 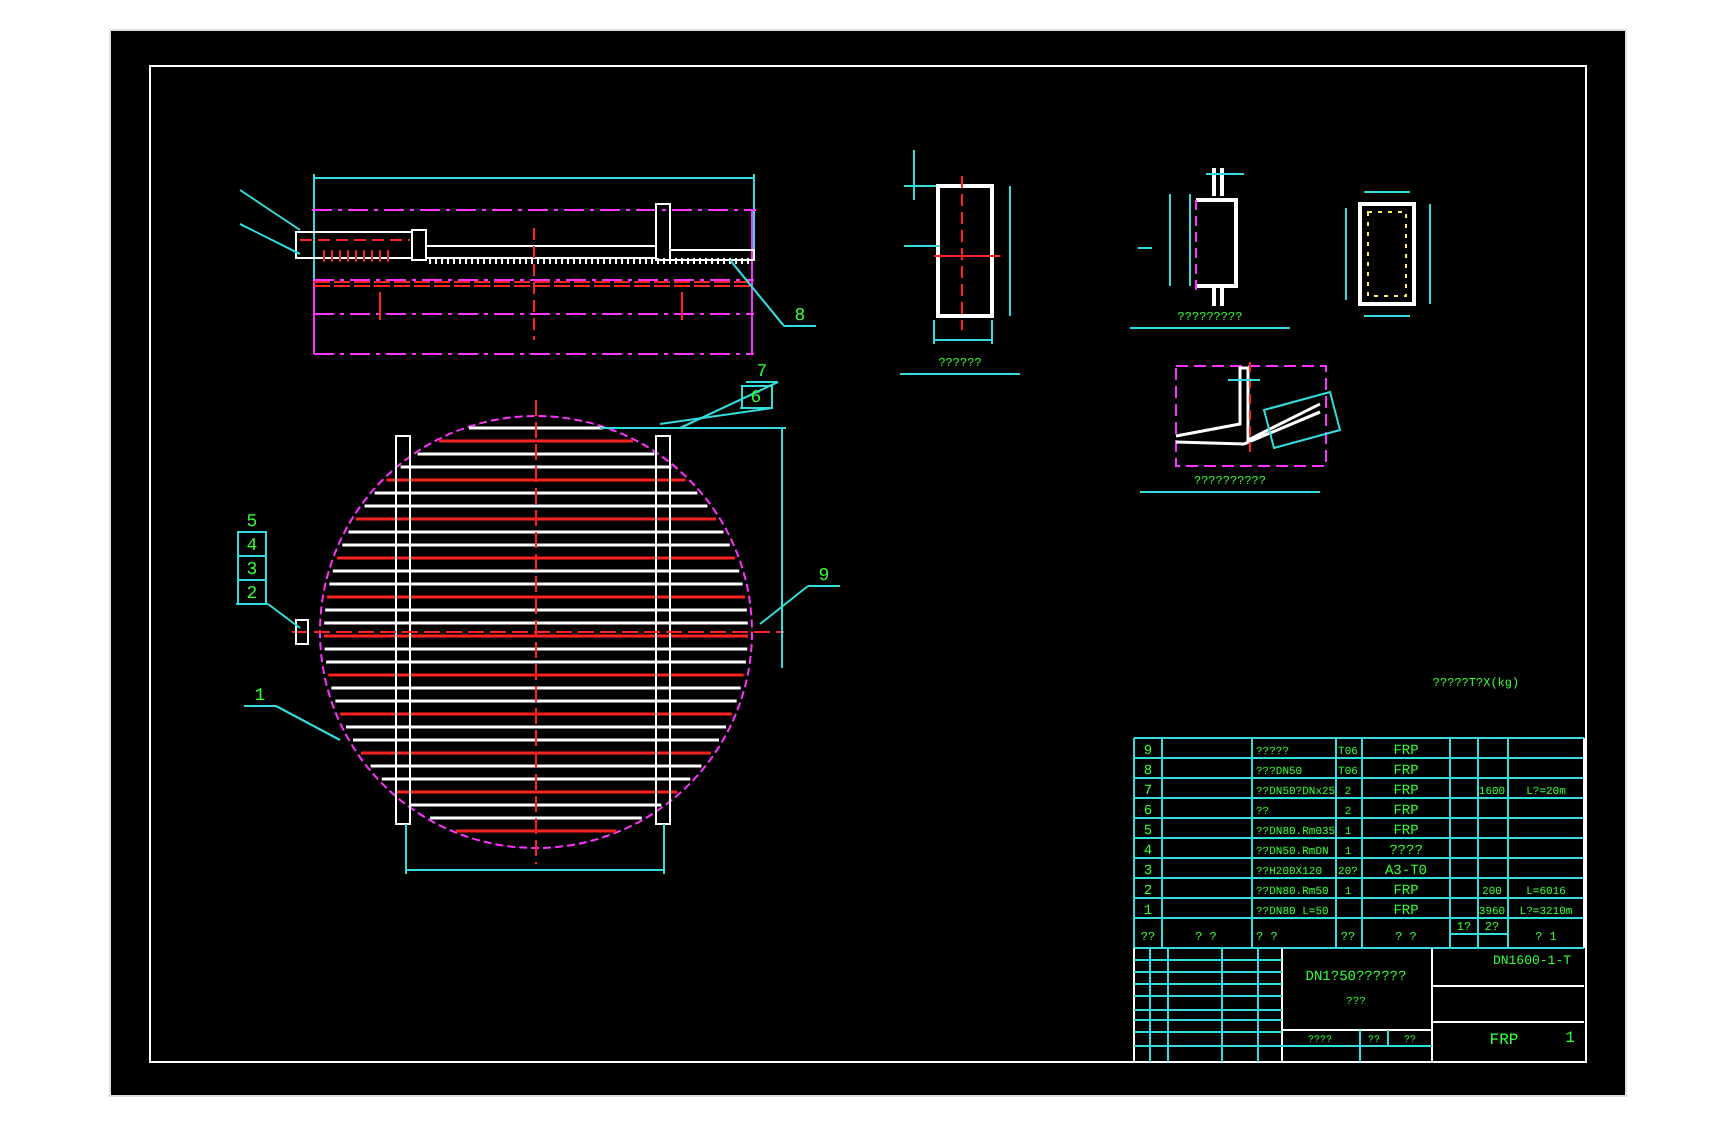 I want to click on callout-number: 2, so click(x=252, y=594).